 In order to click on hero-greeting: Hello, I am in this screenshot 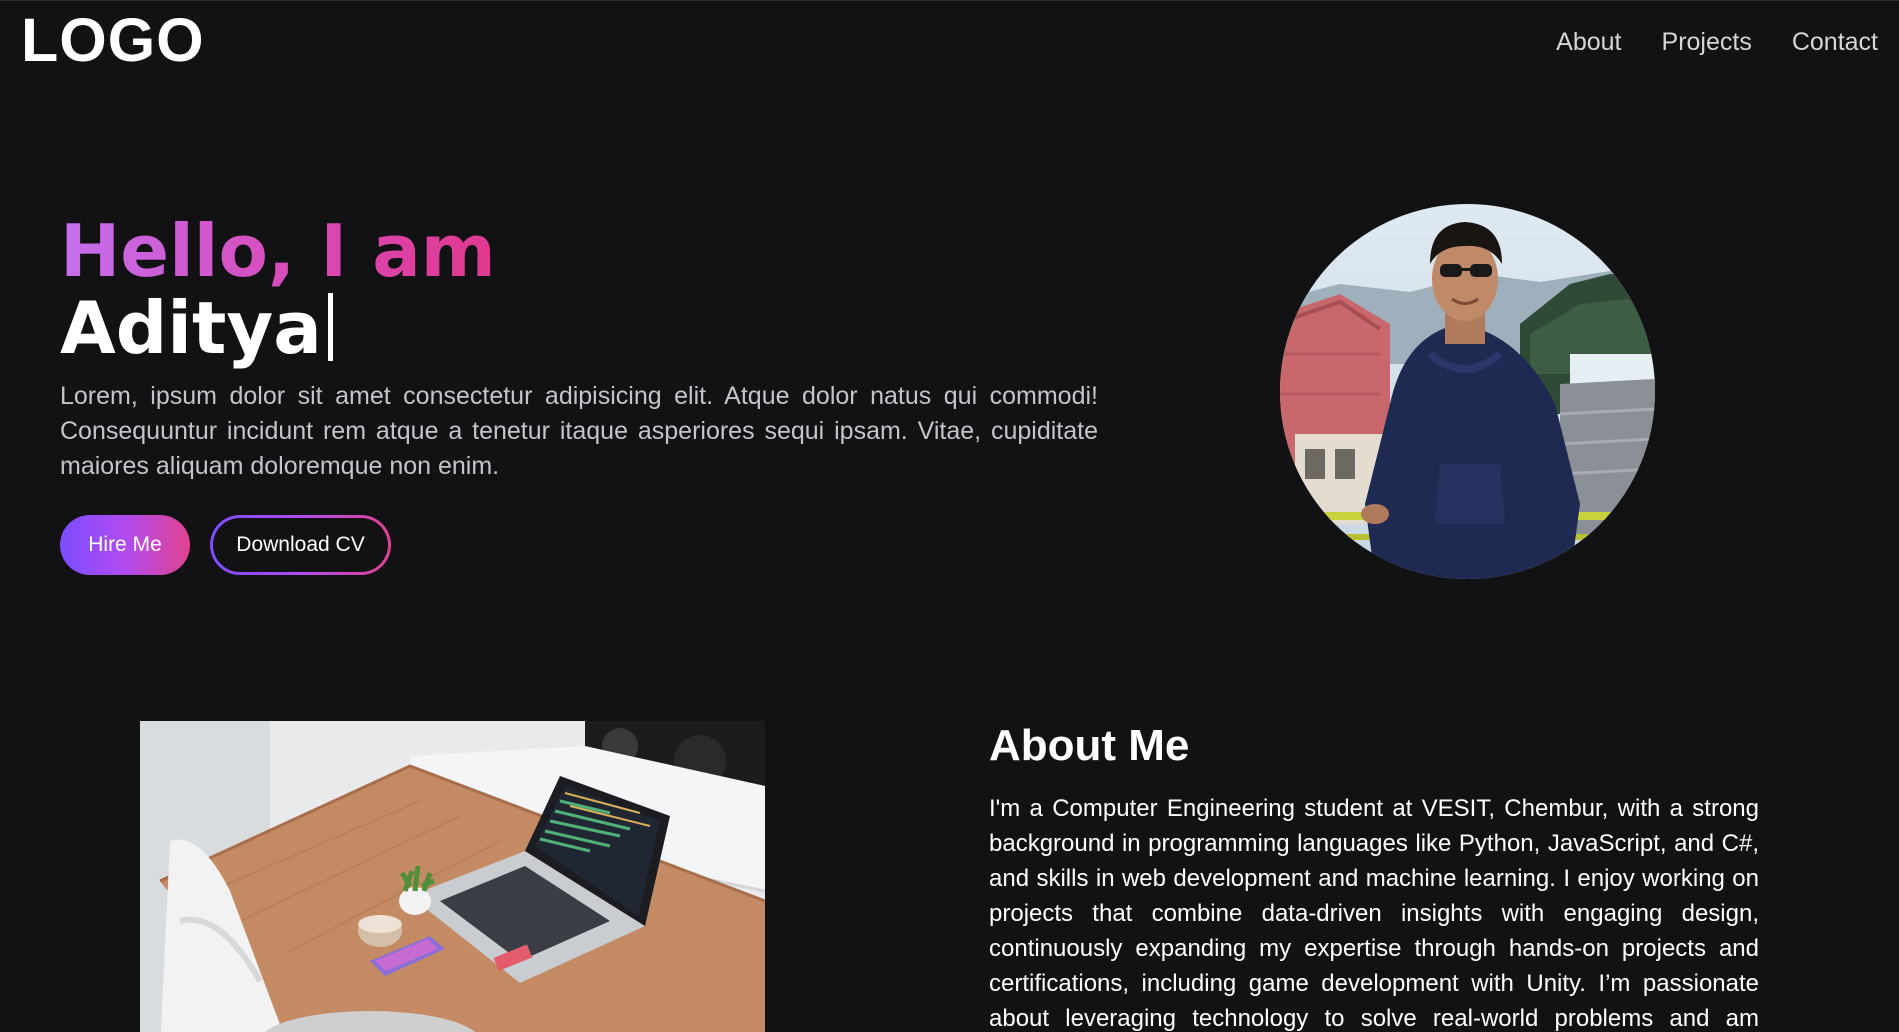, I will do `click(278, 251)`.